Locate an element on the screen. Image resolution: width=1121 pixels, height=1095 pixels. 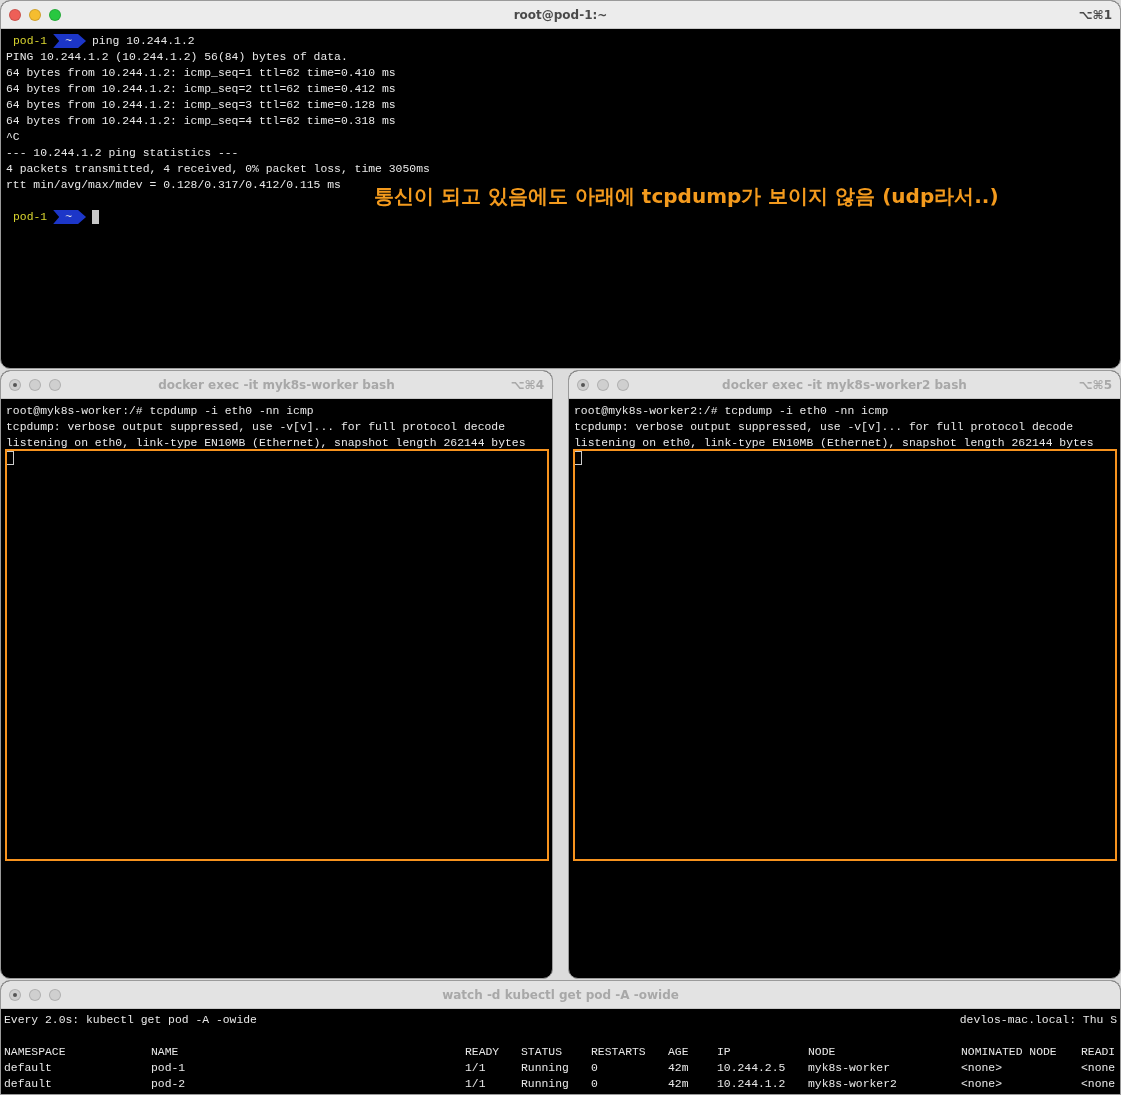
window-shortcut: ⌥⌘5 is located at coordinates (1095, 384).